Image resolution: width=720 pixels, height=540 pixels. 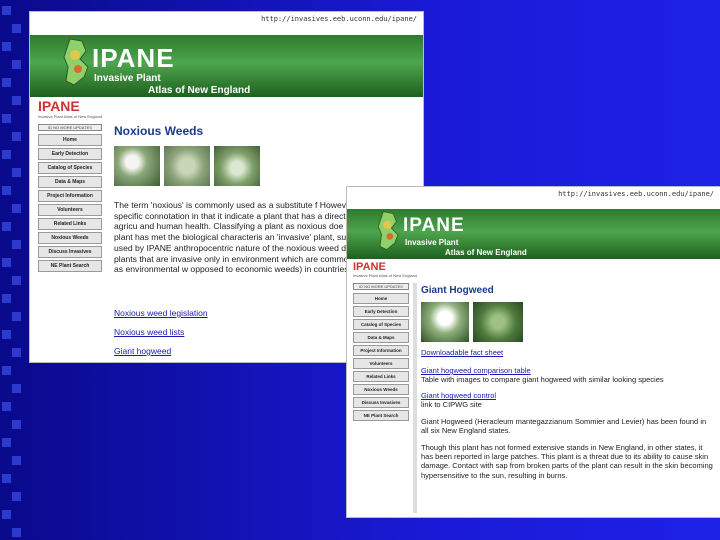 I want to click on control-description: link to CIPWG site, so click(x=451, y=405).